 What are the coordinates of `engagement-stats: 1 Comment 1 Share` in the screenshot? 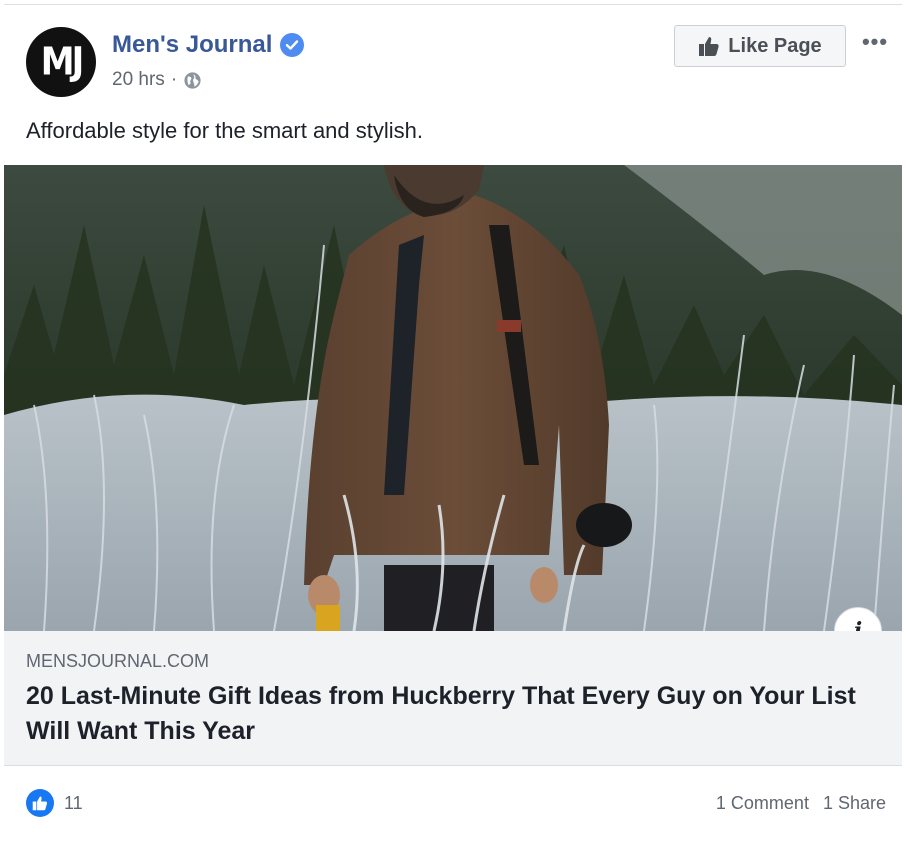 It's located at (801, 803).